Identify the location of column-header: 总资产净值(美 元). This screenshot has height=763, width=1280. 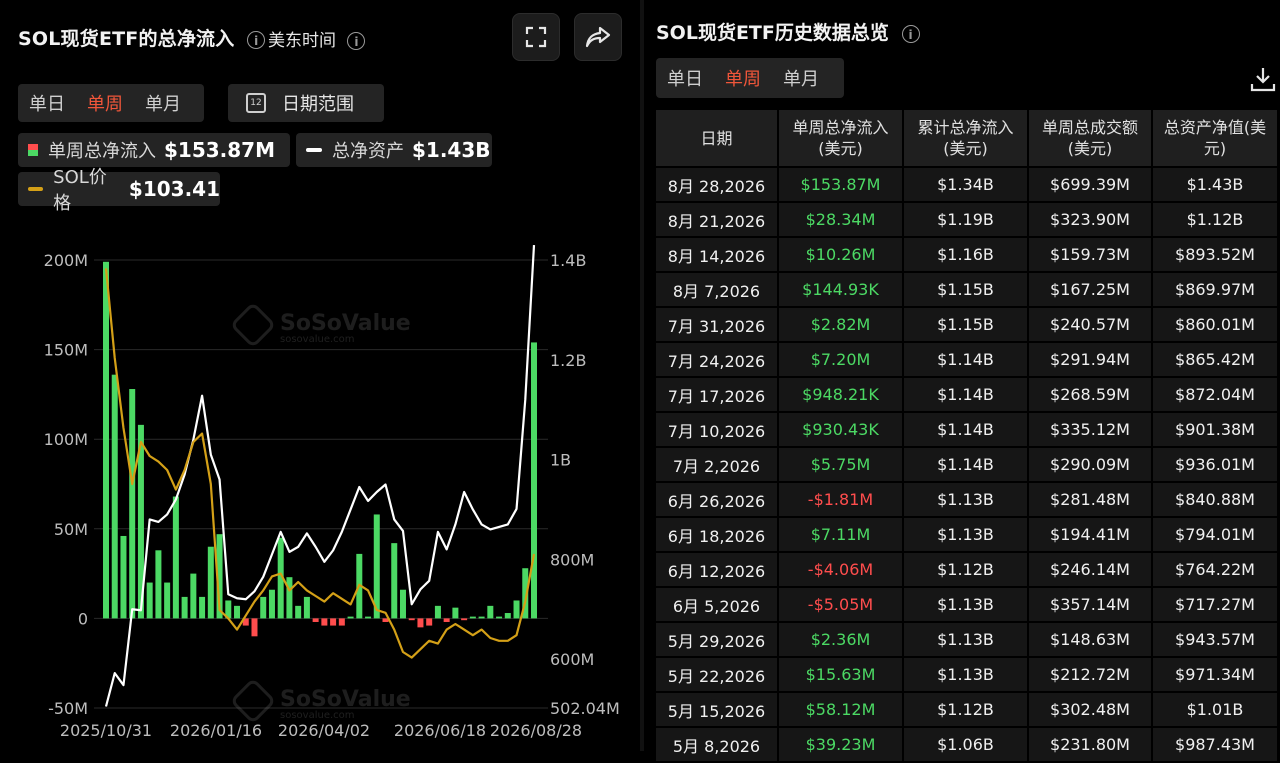
(1215, 139).